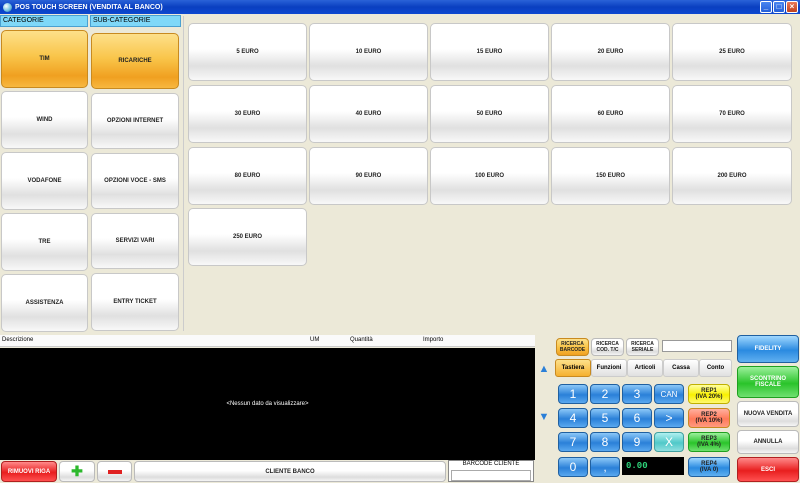  Describe the element at coordinates (709, 470) in the screenshot. I see `rep4-iva: (IVA 0)` at that location.